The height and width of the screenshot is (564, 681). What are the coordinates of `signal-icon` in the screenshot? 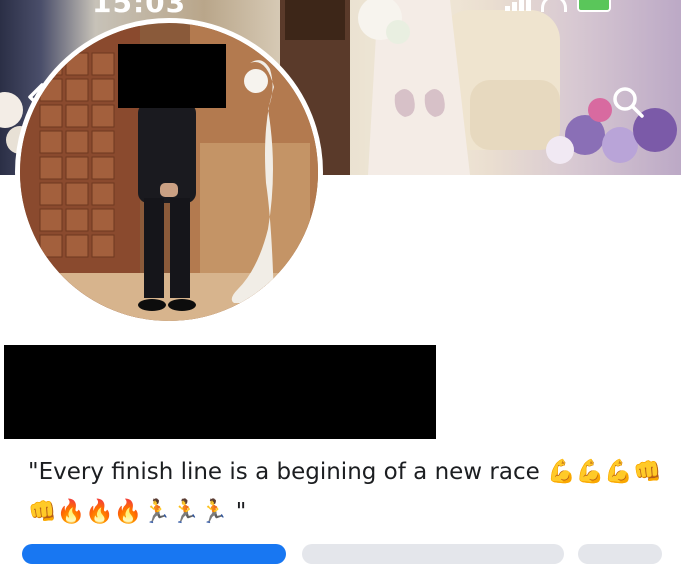 It's located at (518, 5).